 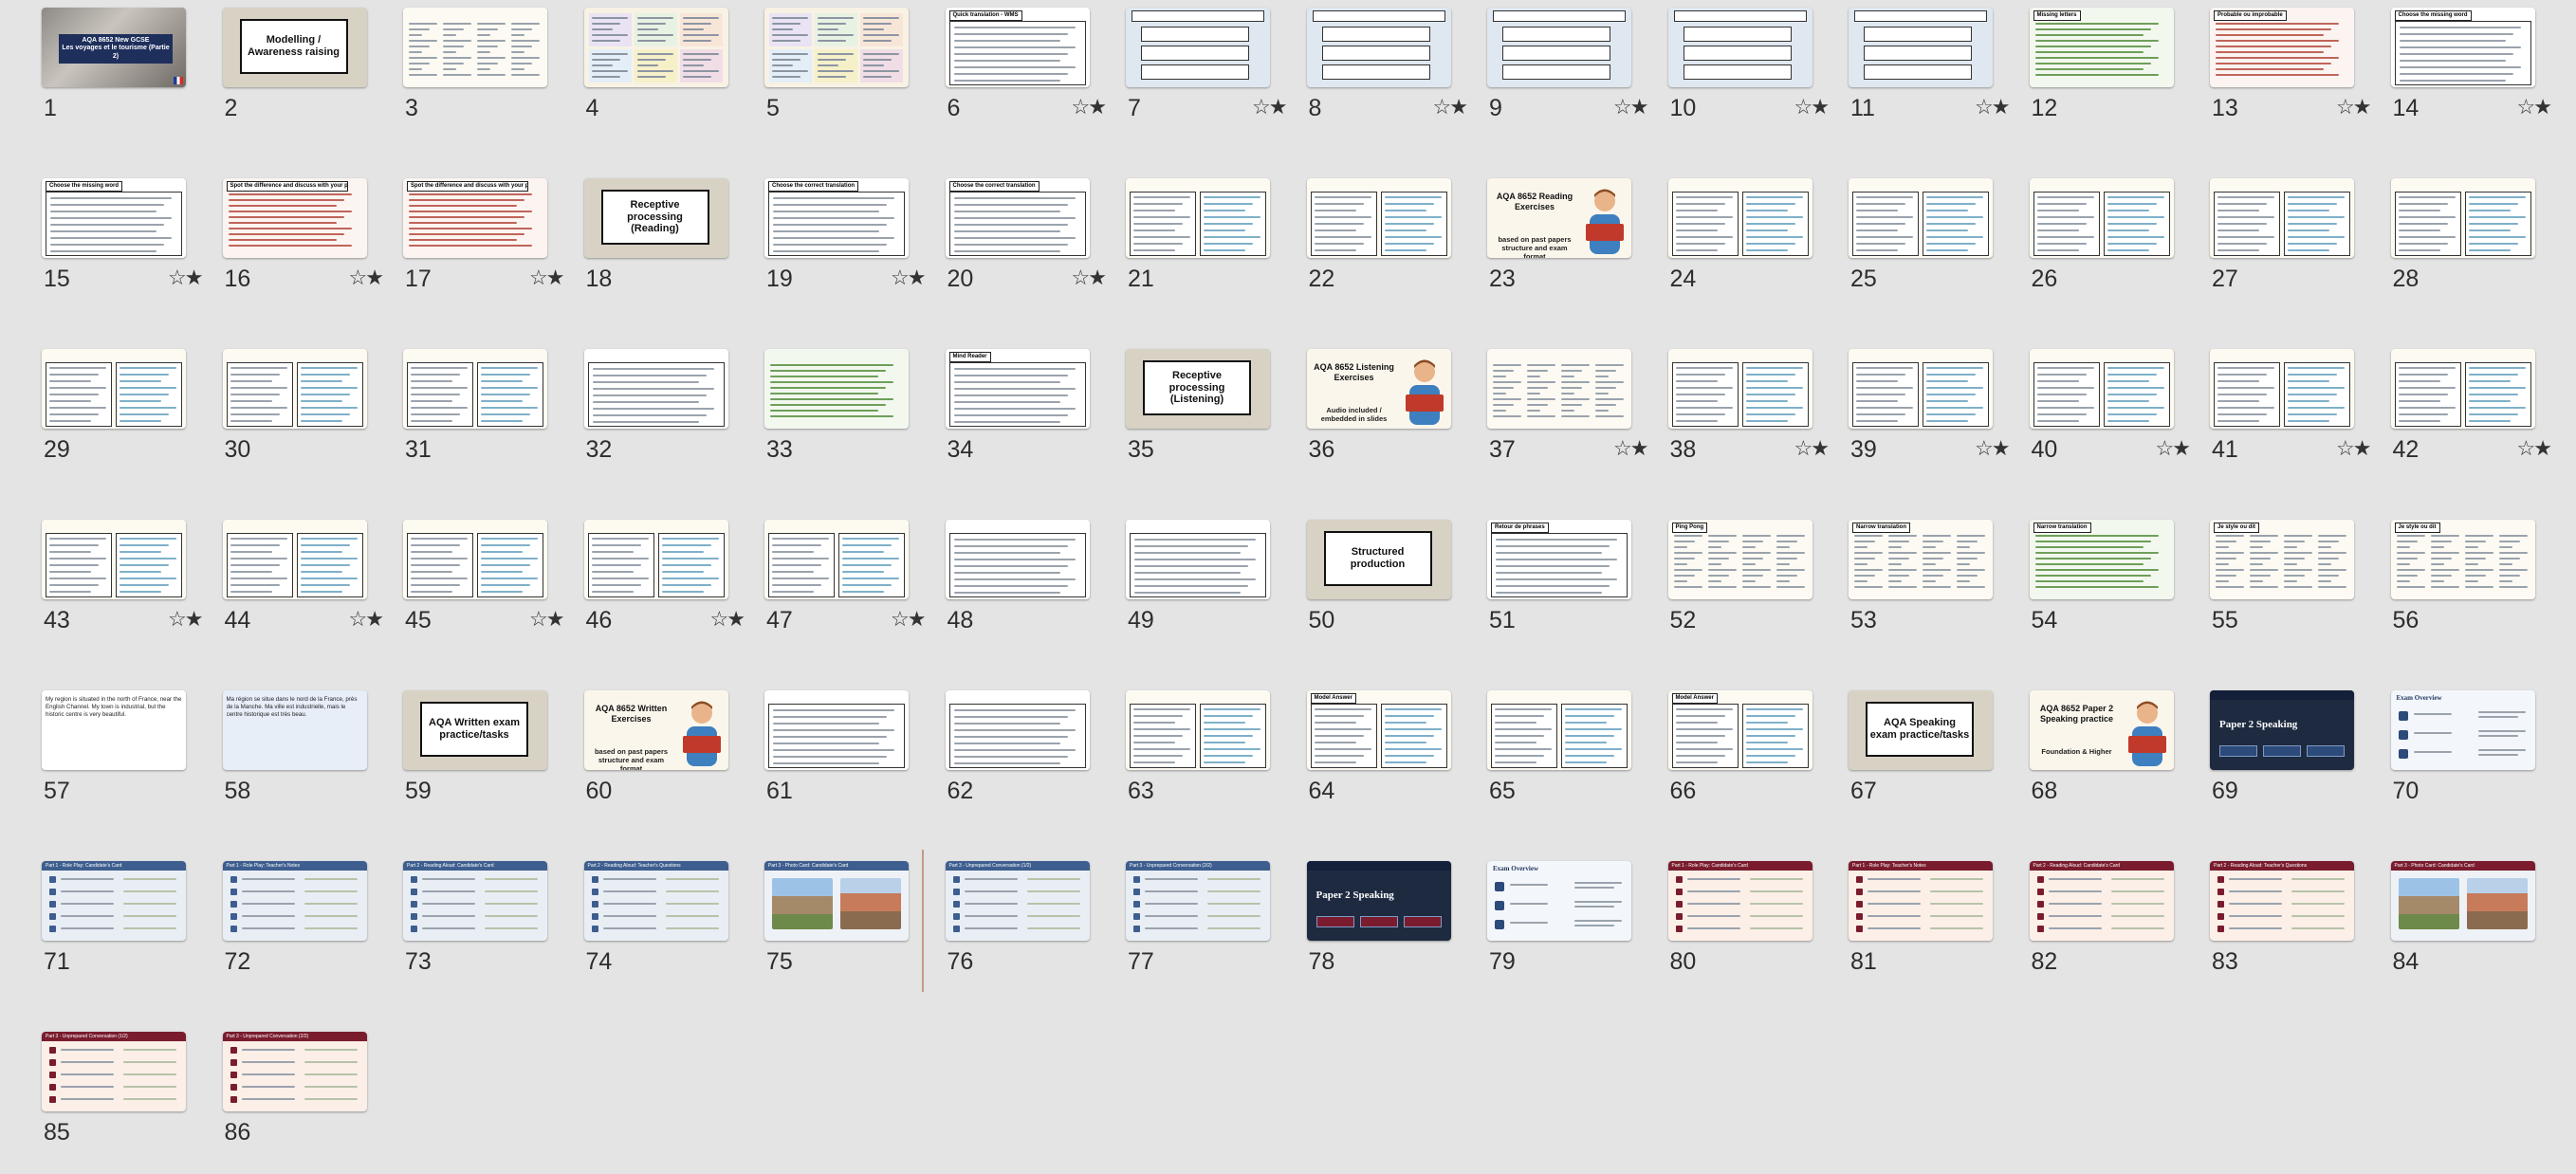 I want to click on slide-thumbnail-cell: 63, so click(x=1209, y=761).